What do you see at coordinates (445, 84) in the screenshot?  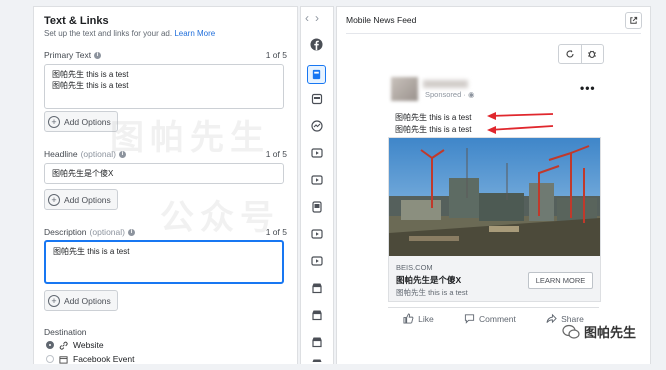 I see `page-name-blurred` at bounding box center [445, 84].